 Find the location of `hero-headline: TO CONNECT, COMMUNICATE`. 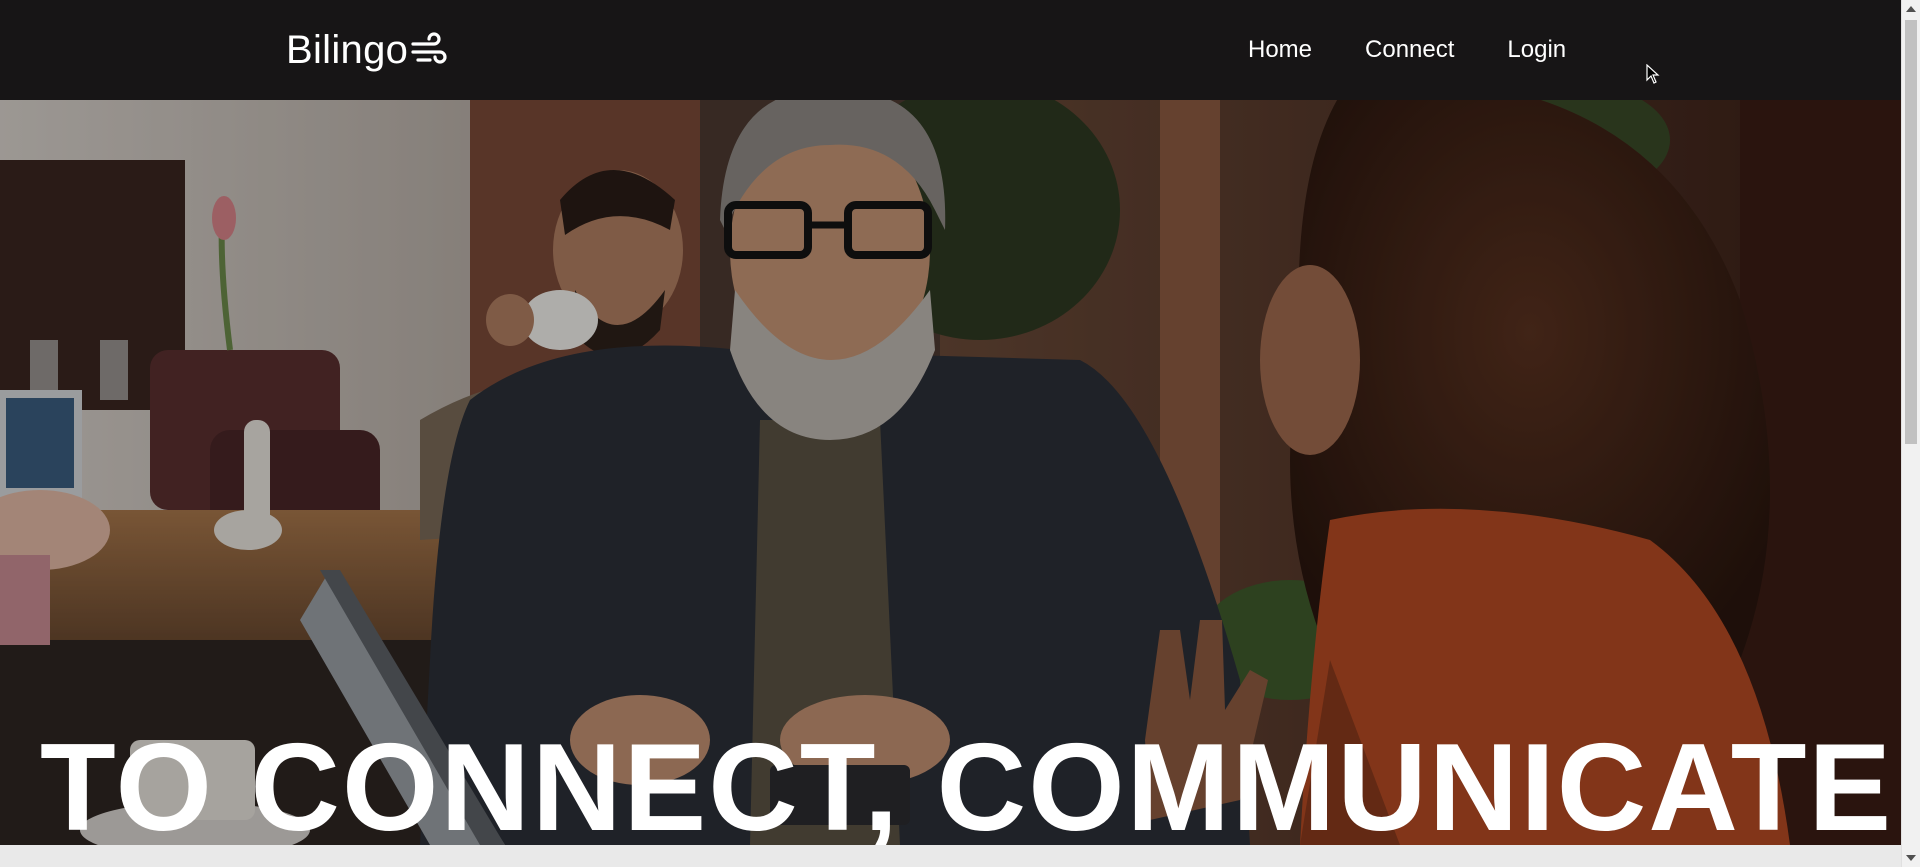

hero-headline: TO CONNECT, COMMUNICATE is located at coordinates (967, 782).